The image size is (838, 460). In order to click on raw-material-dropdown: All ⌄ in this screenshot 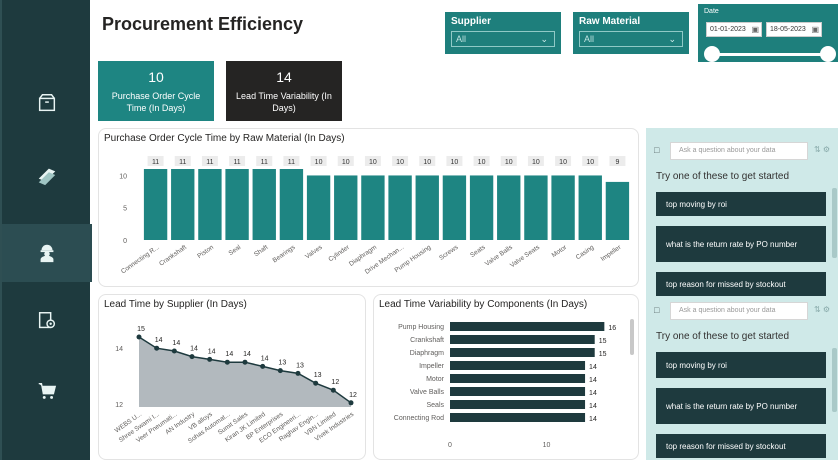, I will do `click(631, 39)`.